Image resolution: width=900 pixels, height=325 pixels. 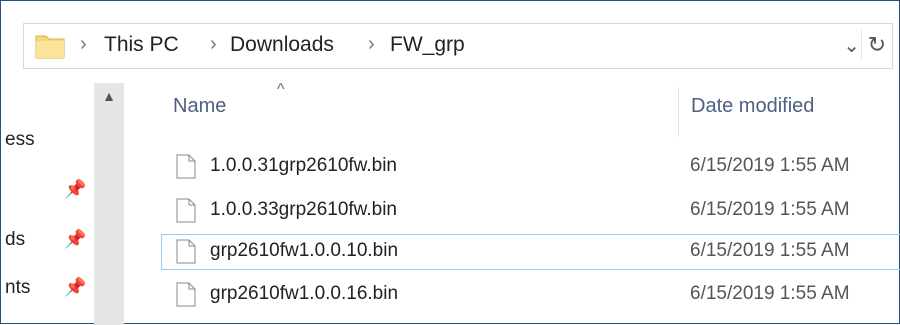 What do you see at coordinates (304, 251) in the screenshot?
I see `file-name: grp2610fw1.0.0.10.bin` at bounding box center [304, 251].